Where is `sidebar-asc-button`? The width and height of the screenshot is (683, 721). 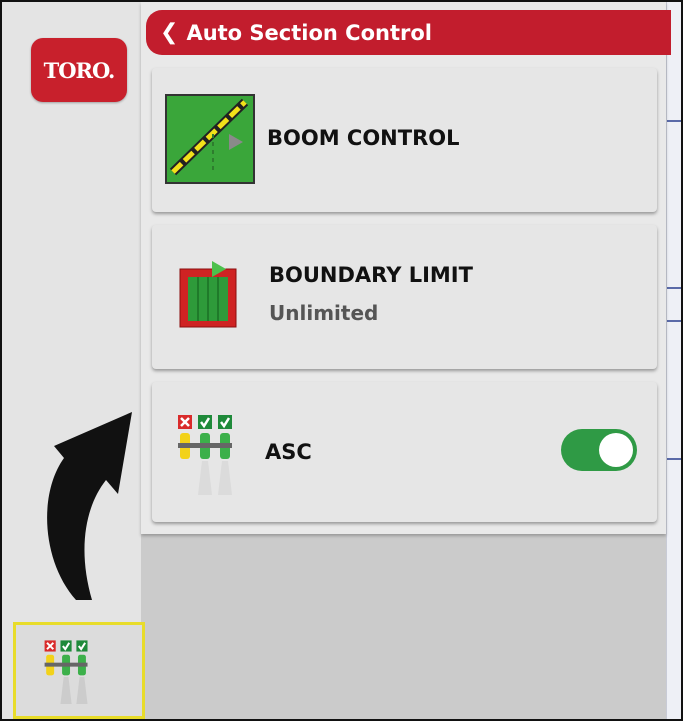
sidebar-asc-button is located at coordinates (79, 670).